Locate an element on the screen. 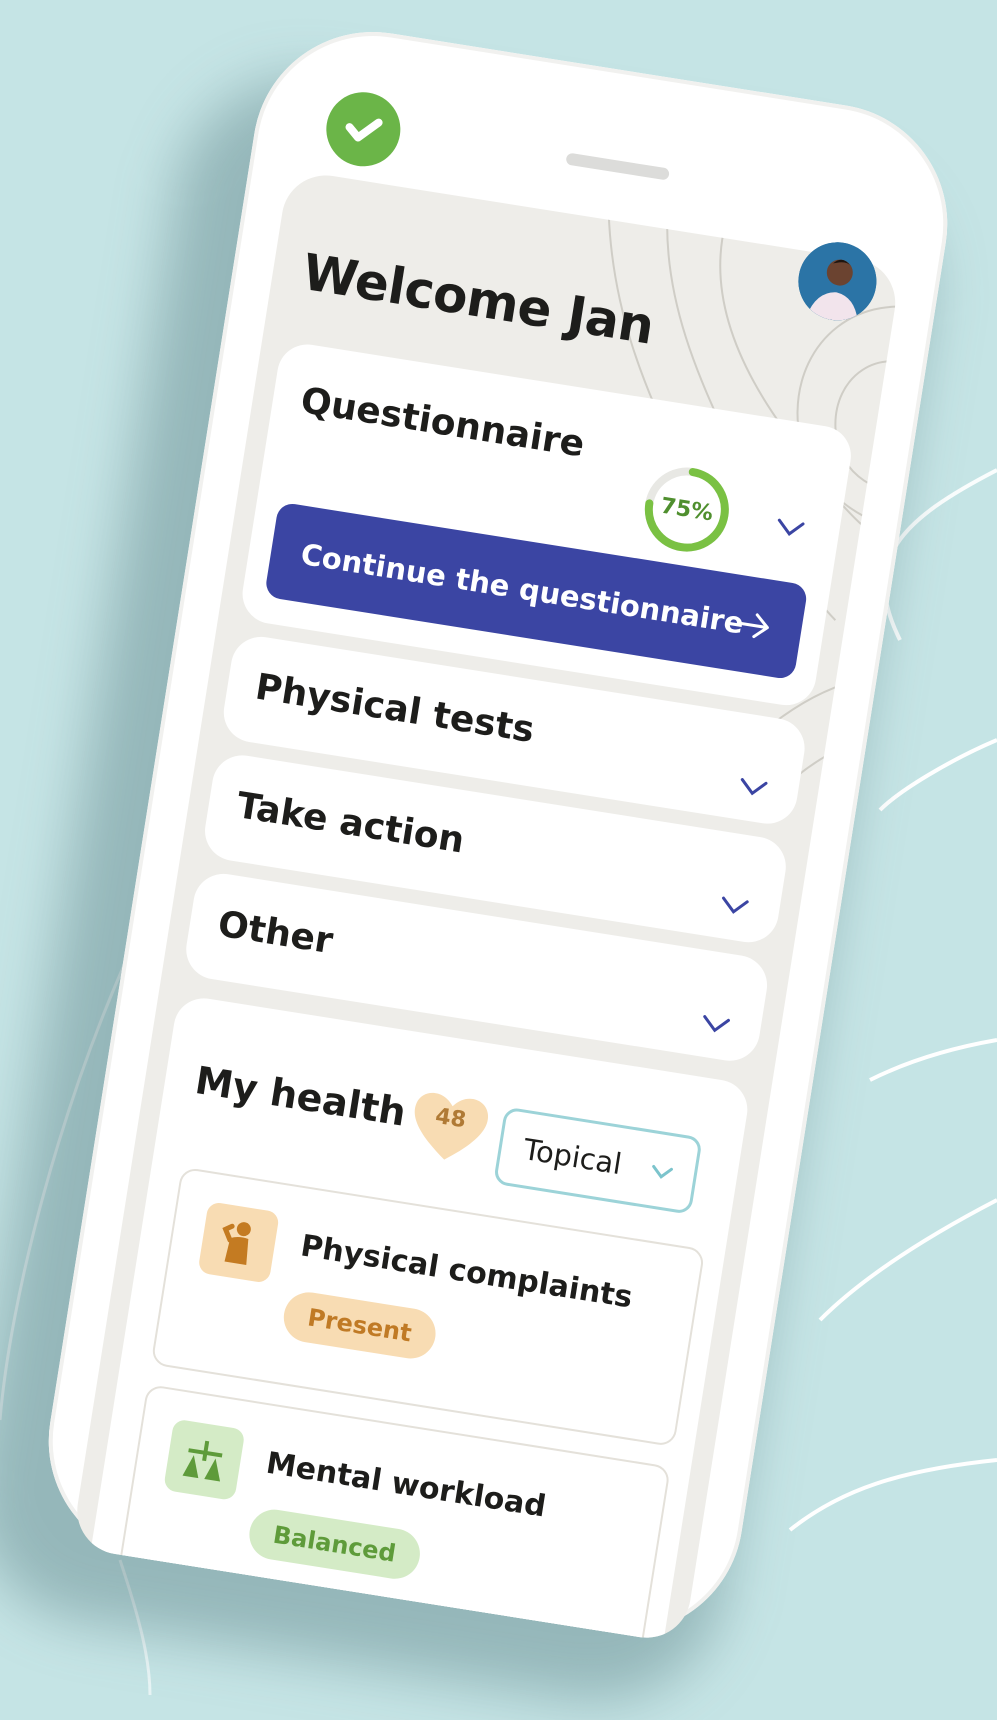 The width and height of the screenshot is (997, 1720). section-title: Other is located at coordinates (275, 933).